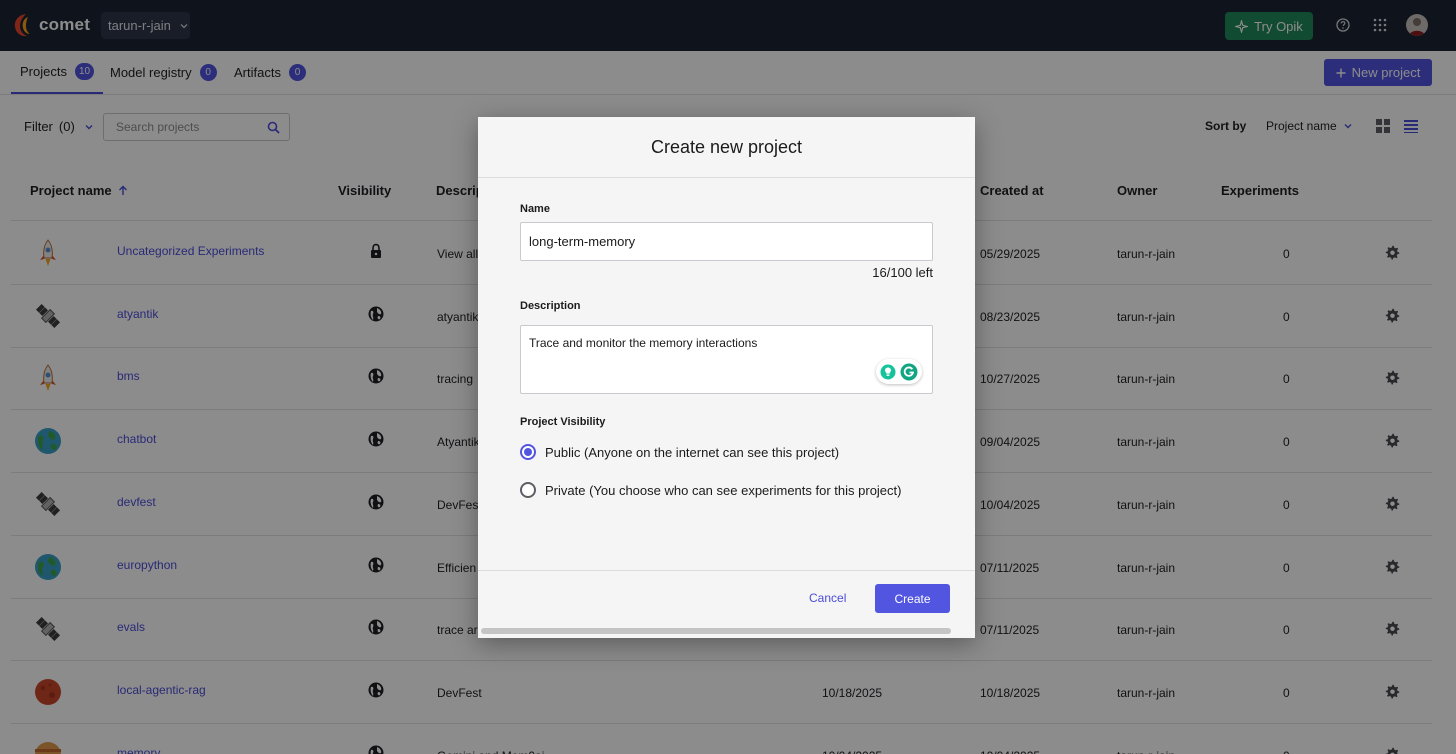 This screenshot has width=1456, height=754. Describe the element at coordinates (582, 241) in the screenshot. I see `project-name-value: long-term-memory` at that location.